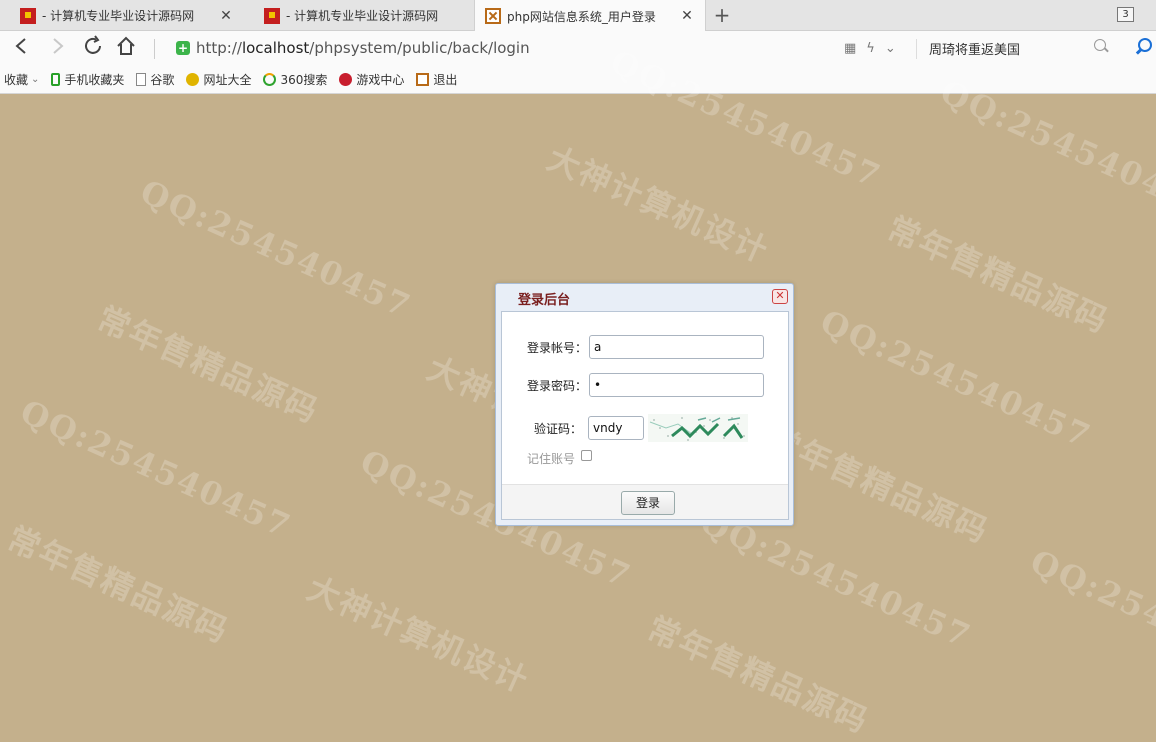  I want to click on tab-count-badge: 3, so click(1125, 14).